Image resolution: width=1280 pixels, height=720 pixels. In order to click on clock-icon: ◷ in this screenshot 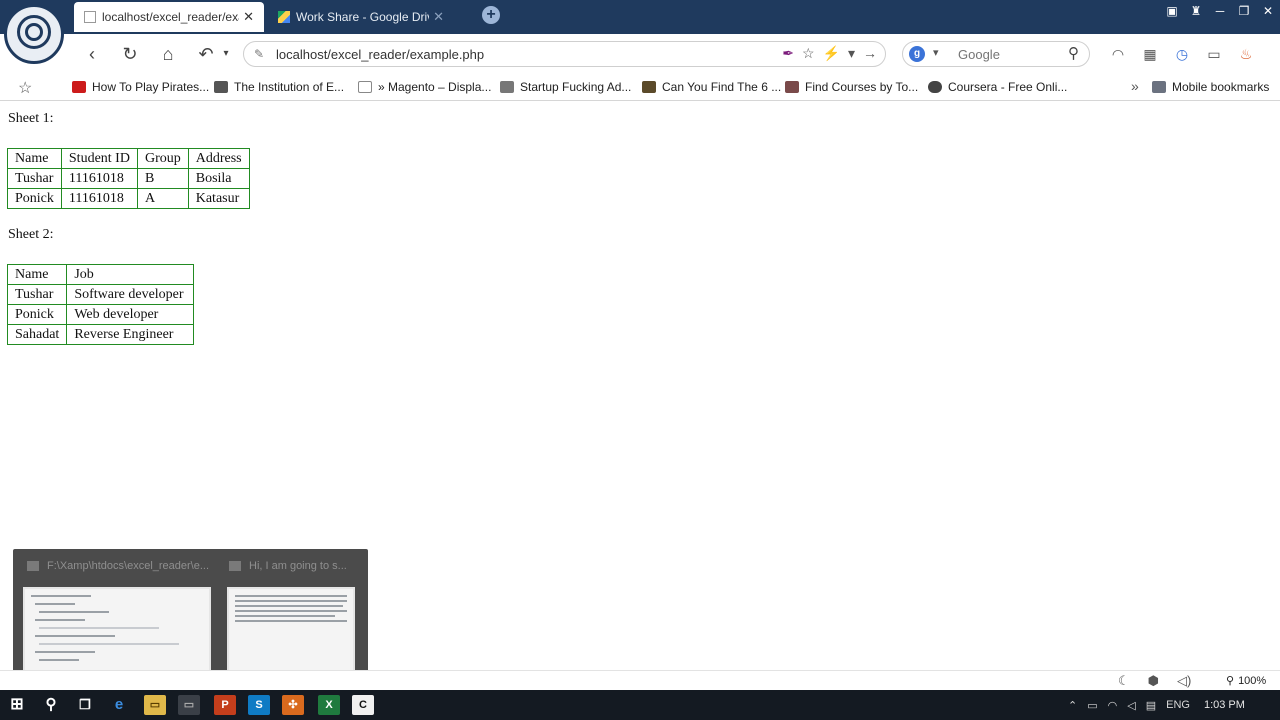, I will do `click(1182, 54)`.